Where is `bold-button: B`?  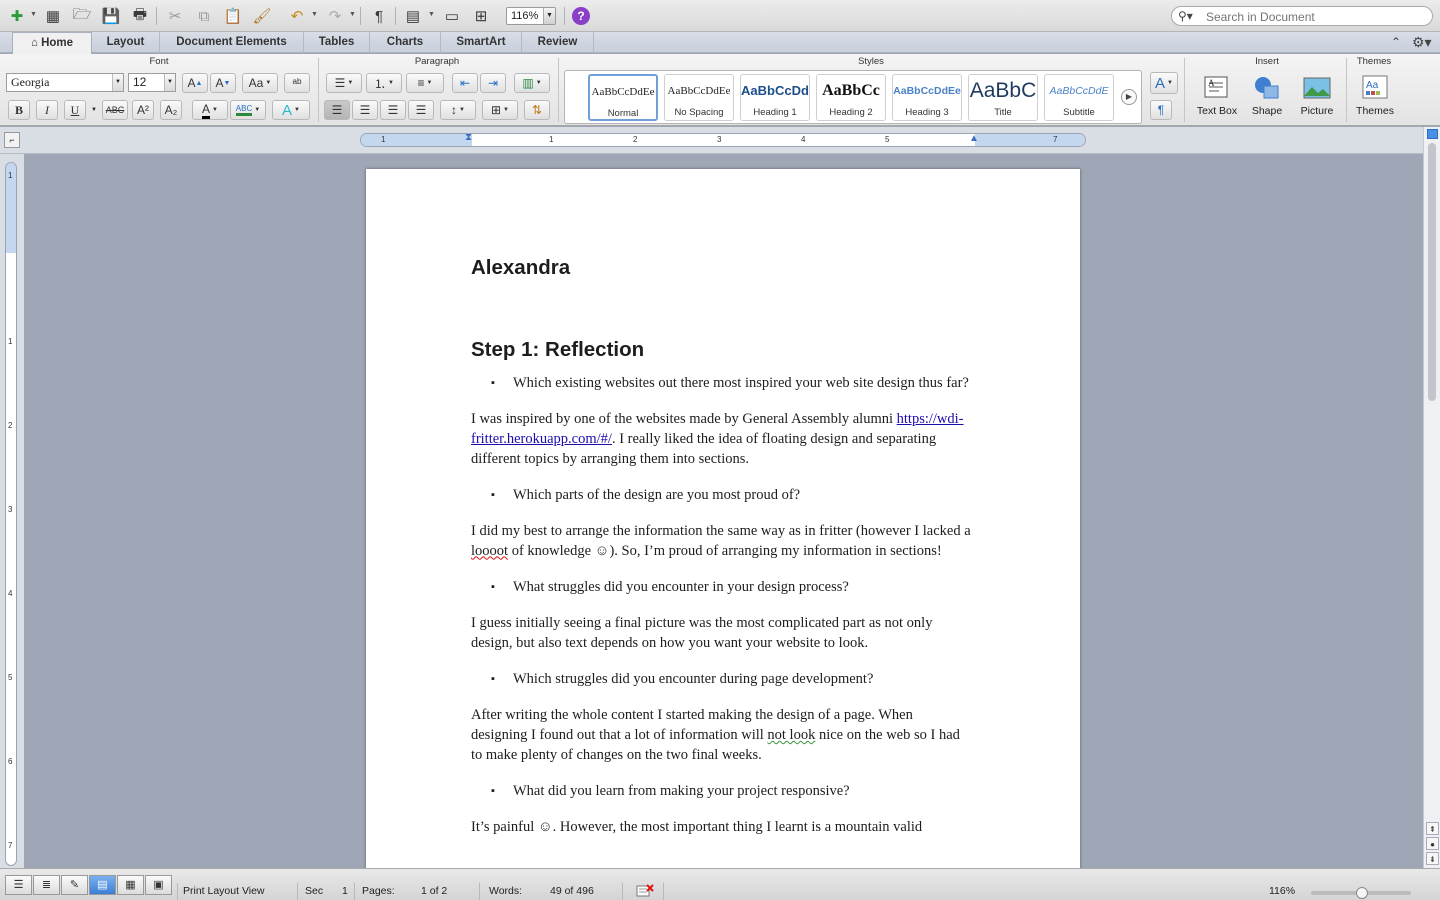 bold-button: B is located at coordinates (19, 110).